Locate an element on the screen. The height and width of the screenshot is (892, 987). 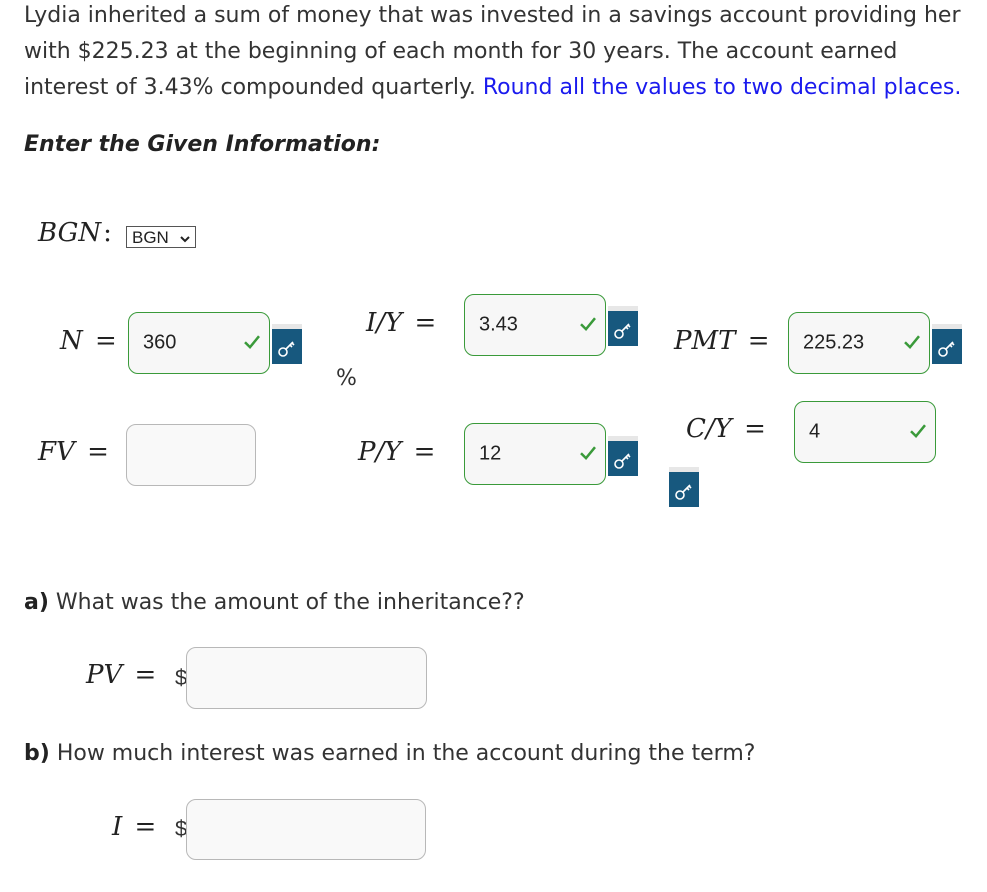
n-label: N = is located at coordinates (88, 341).